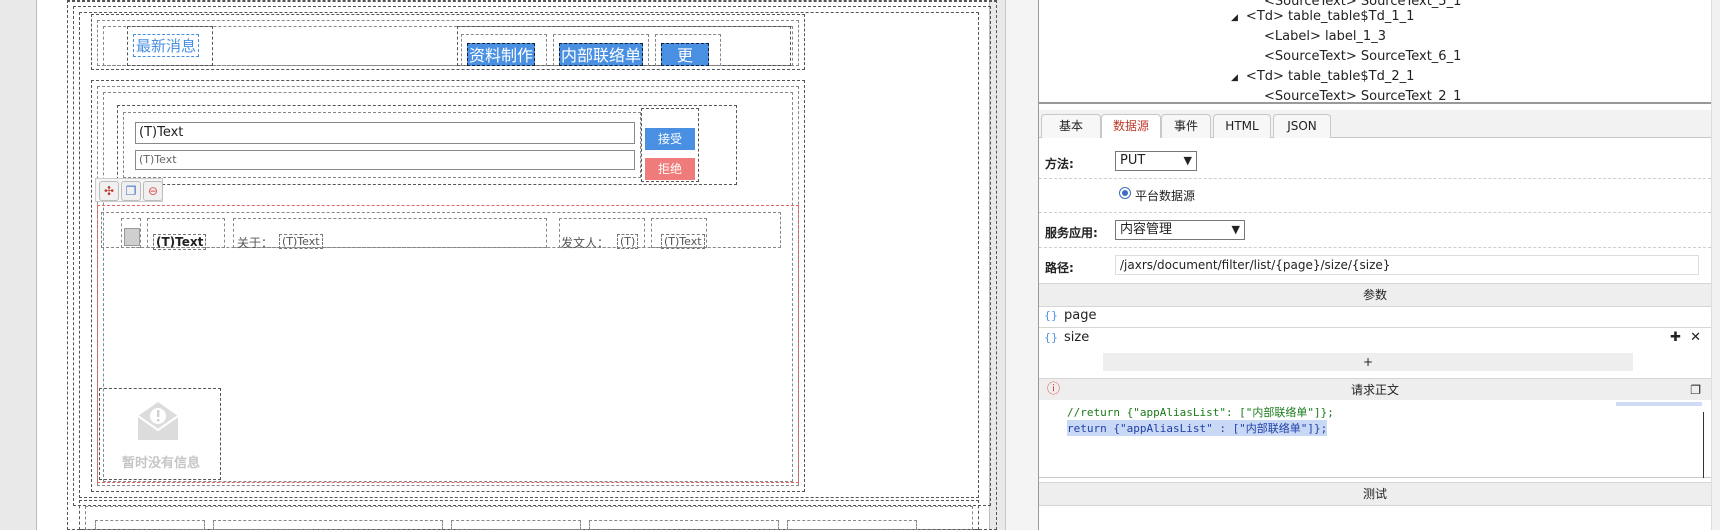 The image size is (1720, 530). Describe the element at coordinates (1375, 337) in the screenshot. I see `param-size: {} size ✚ ✕` at that location.